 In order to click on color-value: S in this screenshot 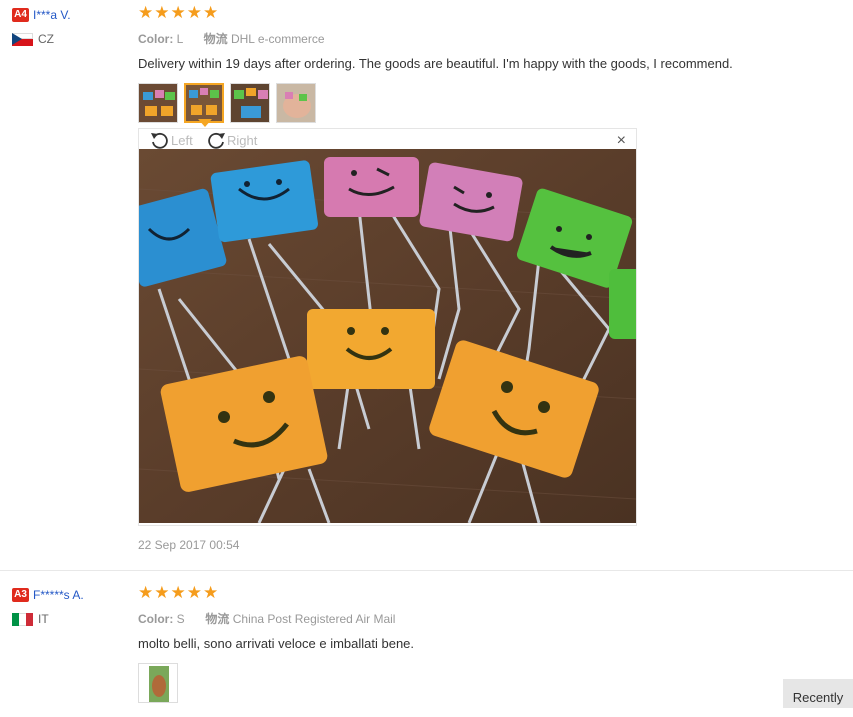, I will do `click(180, 619)`.